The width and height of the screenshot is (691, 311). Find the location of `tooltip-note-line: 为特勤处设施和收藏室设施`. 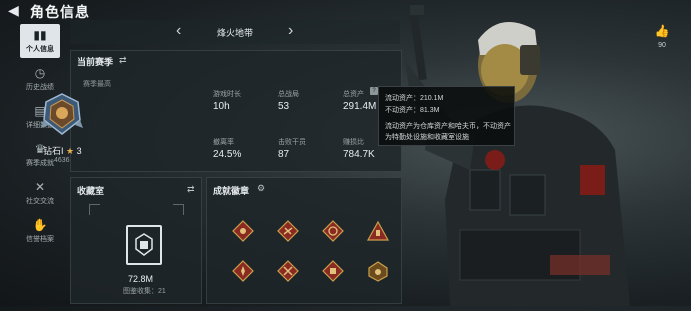

tooltip-note-line: 为特勤处设施和收藏室设施 is located at coordinates (427, 137).